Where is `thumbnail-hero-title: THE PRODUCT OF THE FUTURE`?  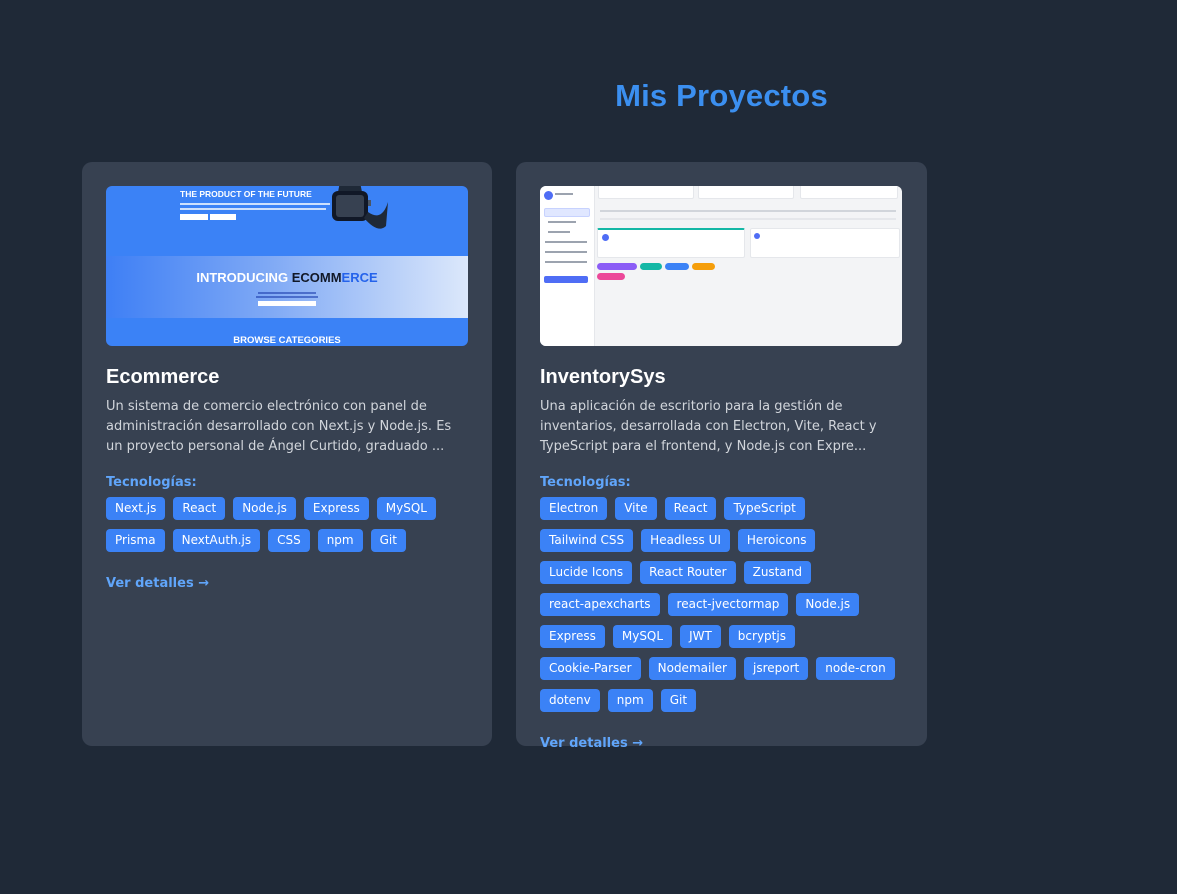 thumbnail-hero-title: THE PRODUCT OF THE FUTURE is located at coordinates (246, 194).